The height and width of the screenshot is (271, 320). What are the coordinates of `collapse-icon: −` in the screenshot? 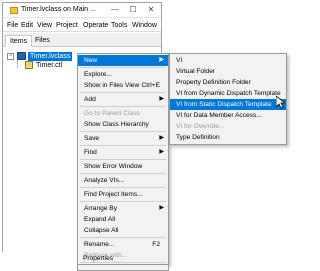 It's located at (10, 56).